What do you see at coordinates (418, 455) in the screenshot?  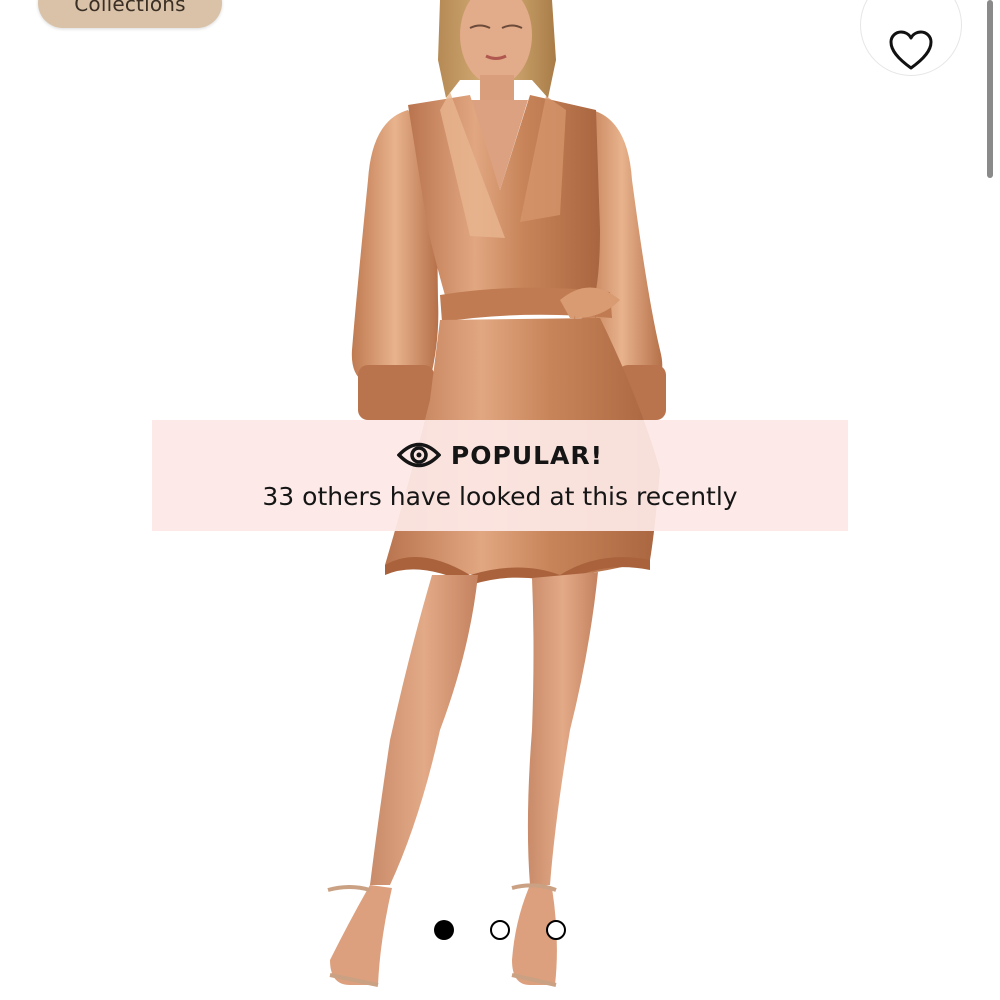 I see `eye-icon` at bounding box center [418, 455].